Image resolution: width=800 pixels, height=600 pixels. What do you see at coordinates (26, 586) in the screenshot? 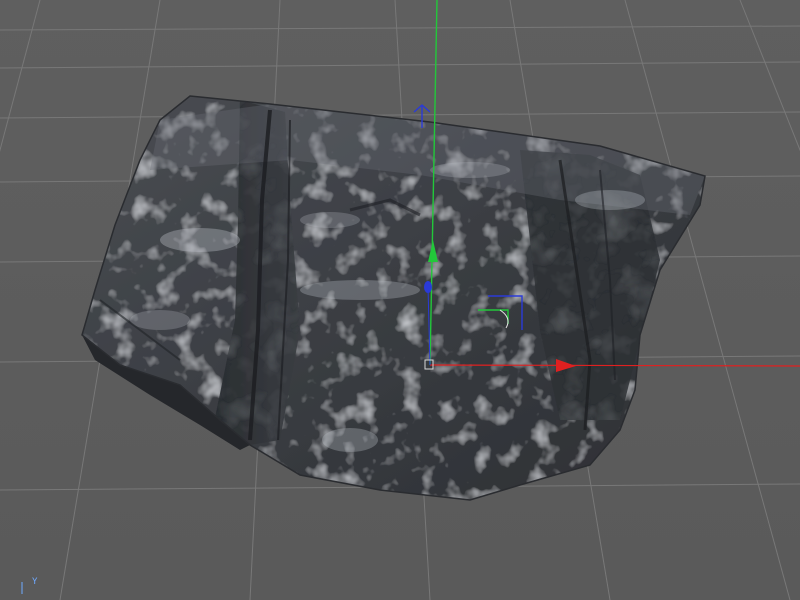
I see `world-axis-indicator: Y` at bounding box center [26, 586].